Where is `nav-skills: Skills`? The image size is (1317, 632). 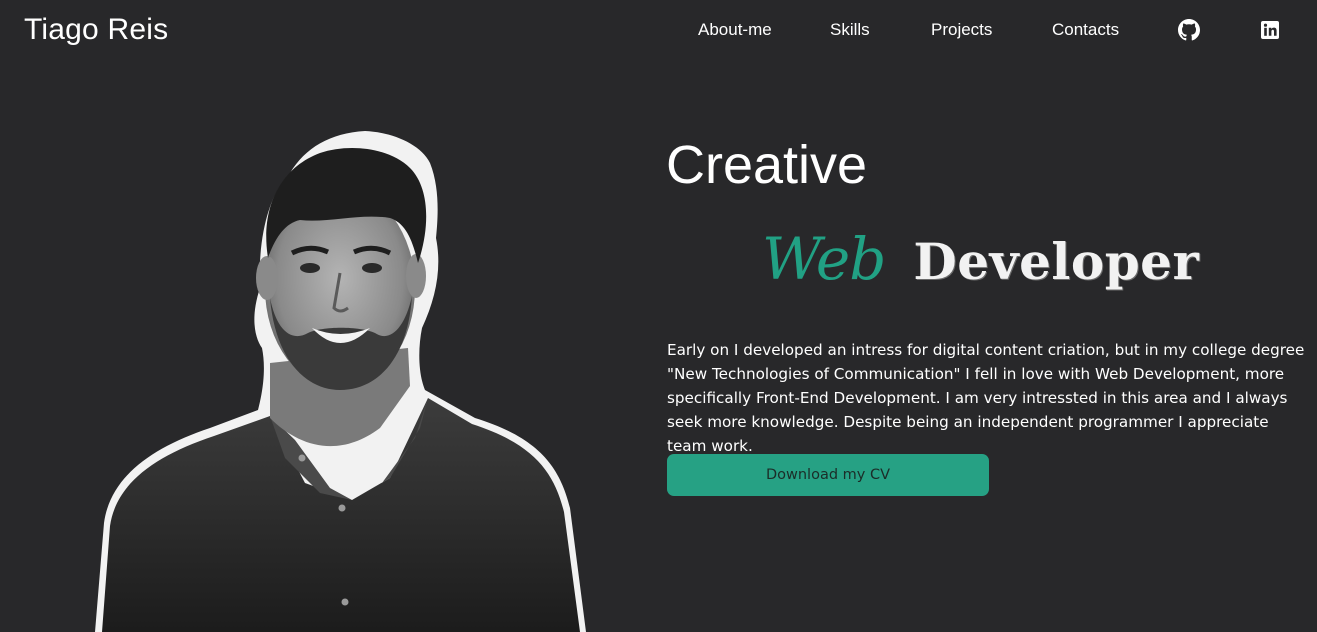
nav-skills: Skills is located at coordinates (850, 30).